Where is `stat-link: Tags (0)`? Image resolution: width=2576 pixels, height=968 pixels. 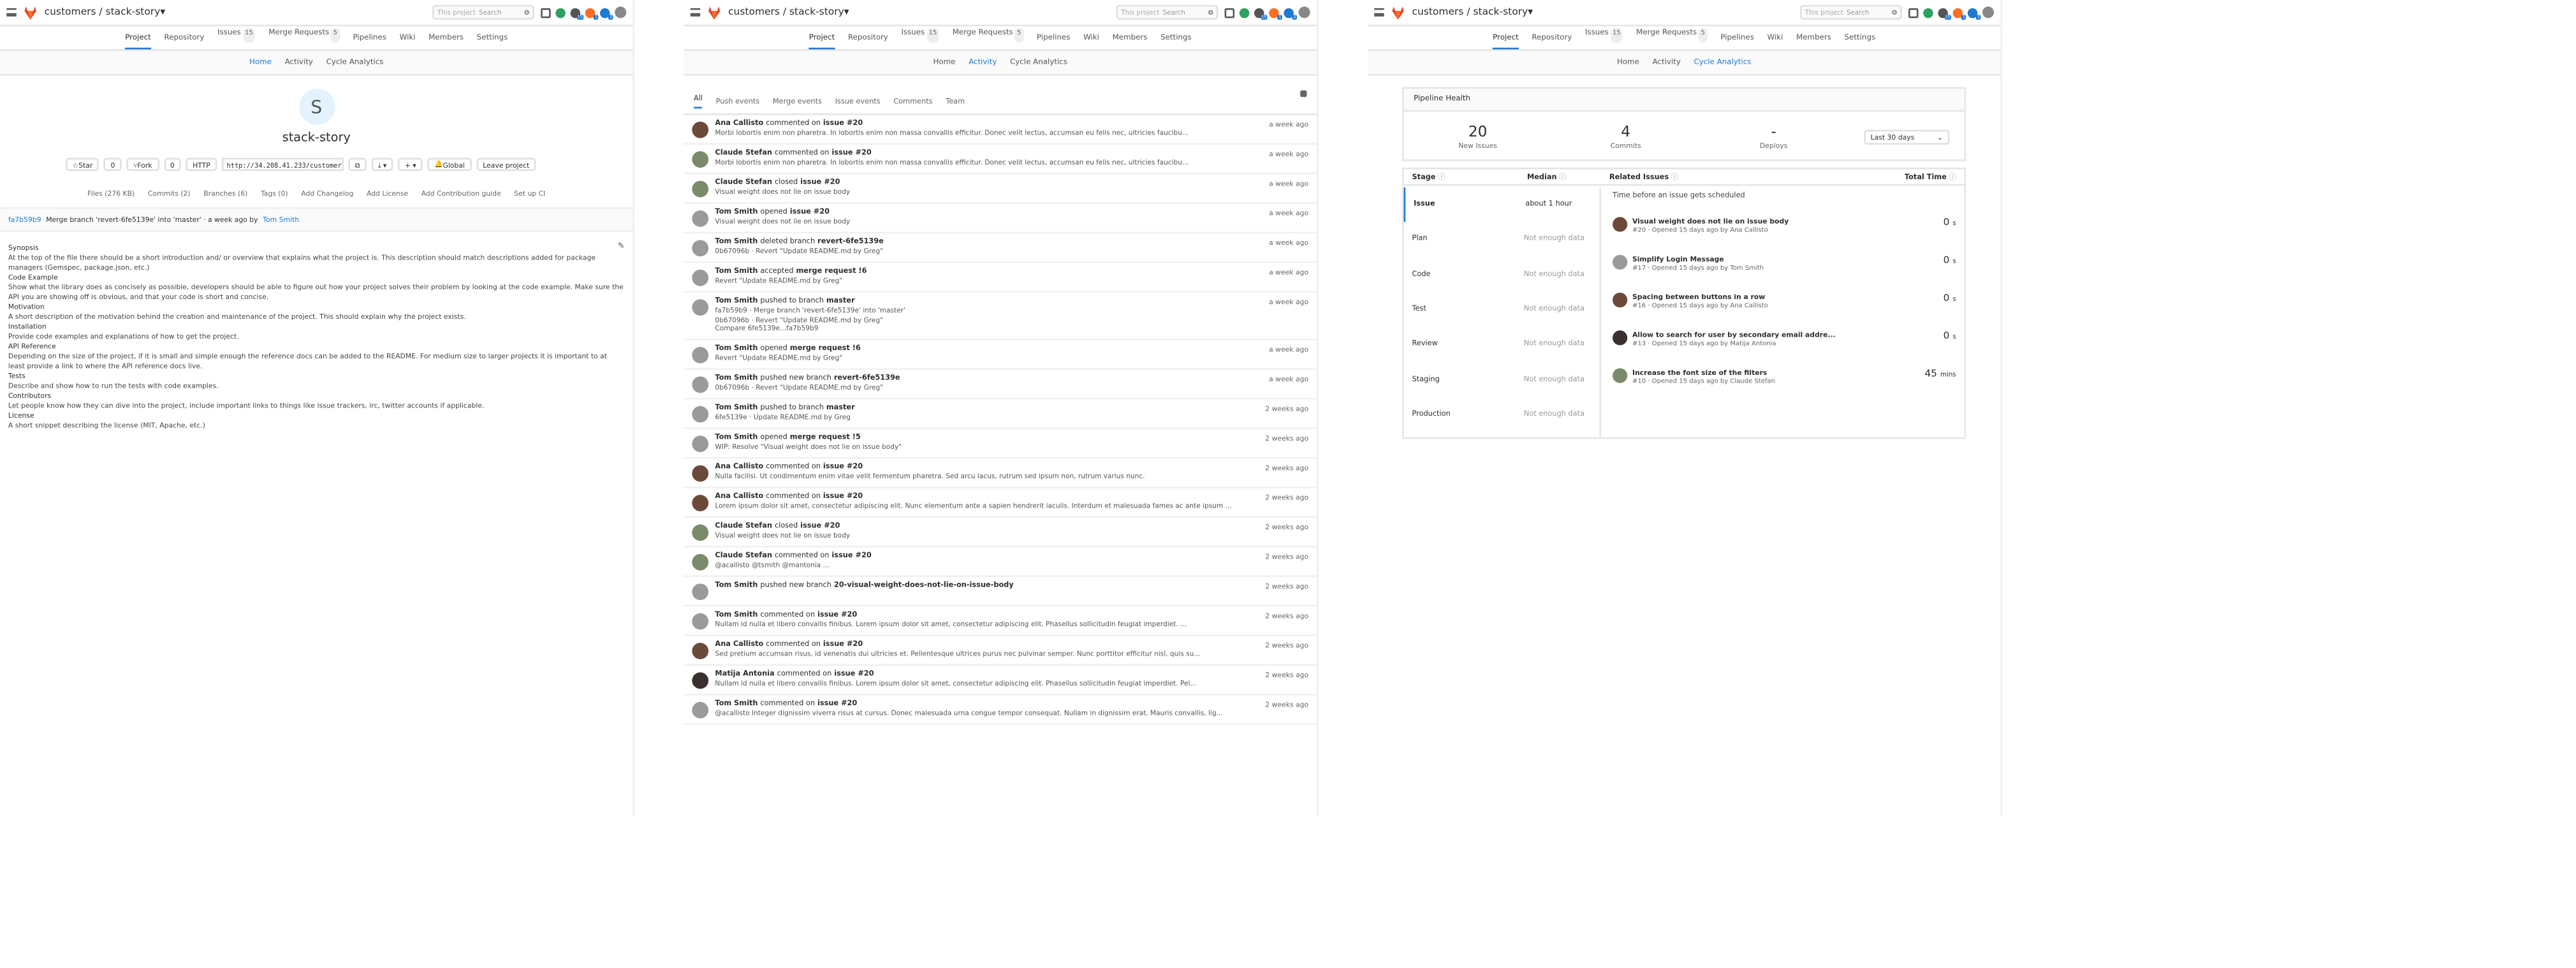 stat-link: Tags (0) is located at coordinates (274, 193).